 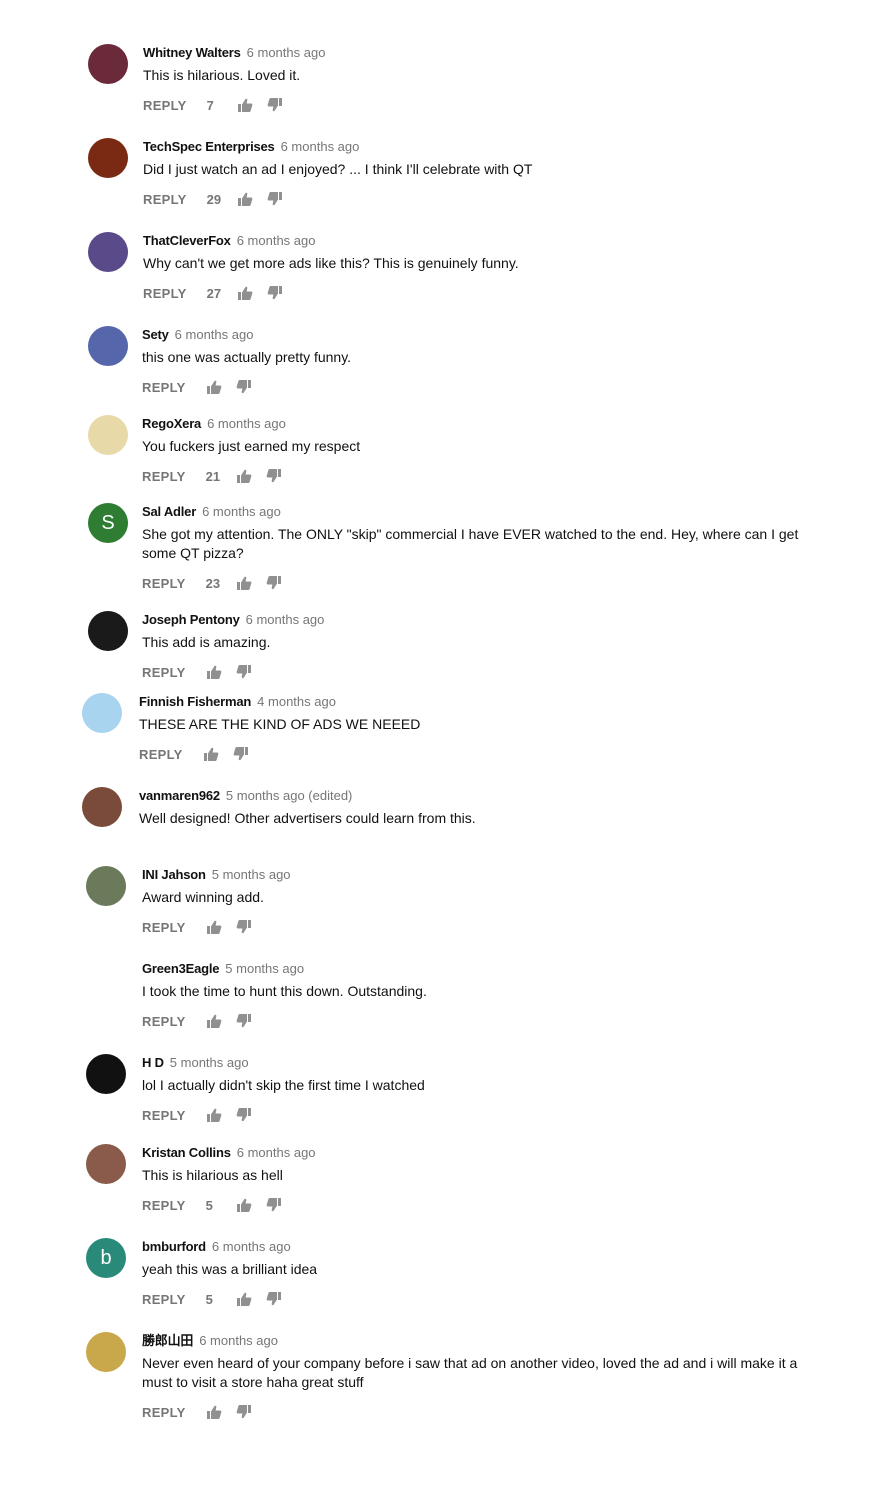 I want to click on comment-author: Sal Adler, so click(x=169, y=511).